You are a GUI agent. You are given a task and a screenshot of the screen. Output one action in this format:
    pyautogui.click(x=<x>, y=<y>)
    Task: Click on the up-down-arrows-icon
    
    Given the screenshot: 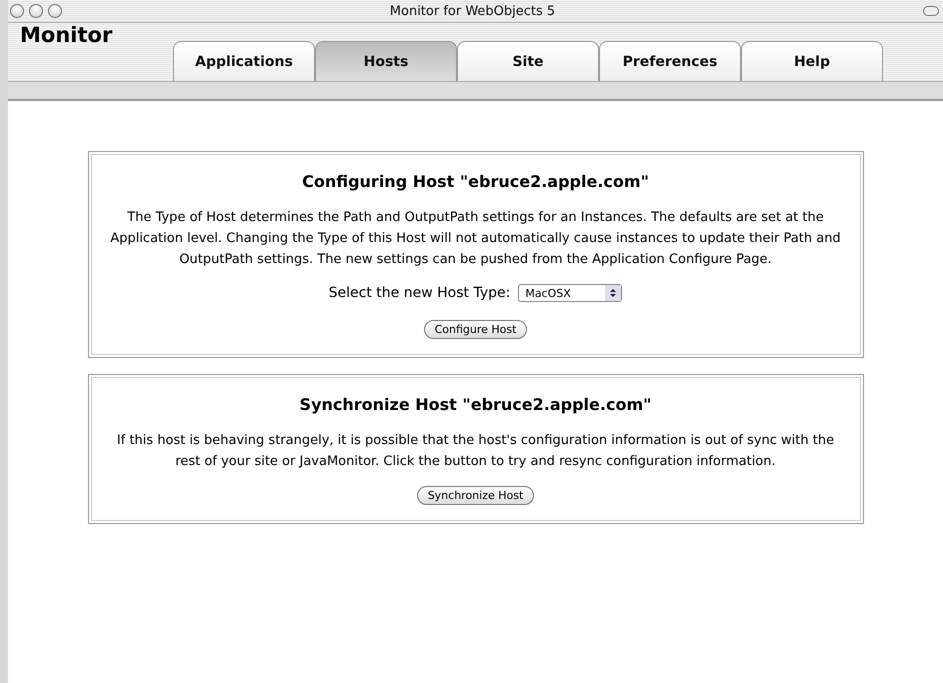 What is the action you would take?
    pyautogui.click(x=613, y=293)
    